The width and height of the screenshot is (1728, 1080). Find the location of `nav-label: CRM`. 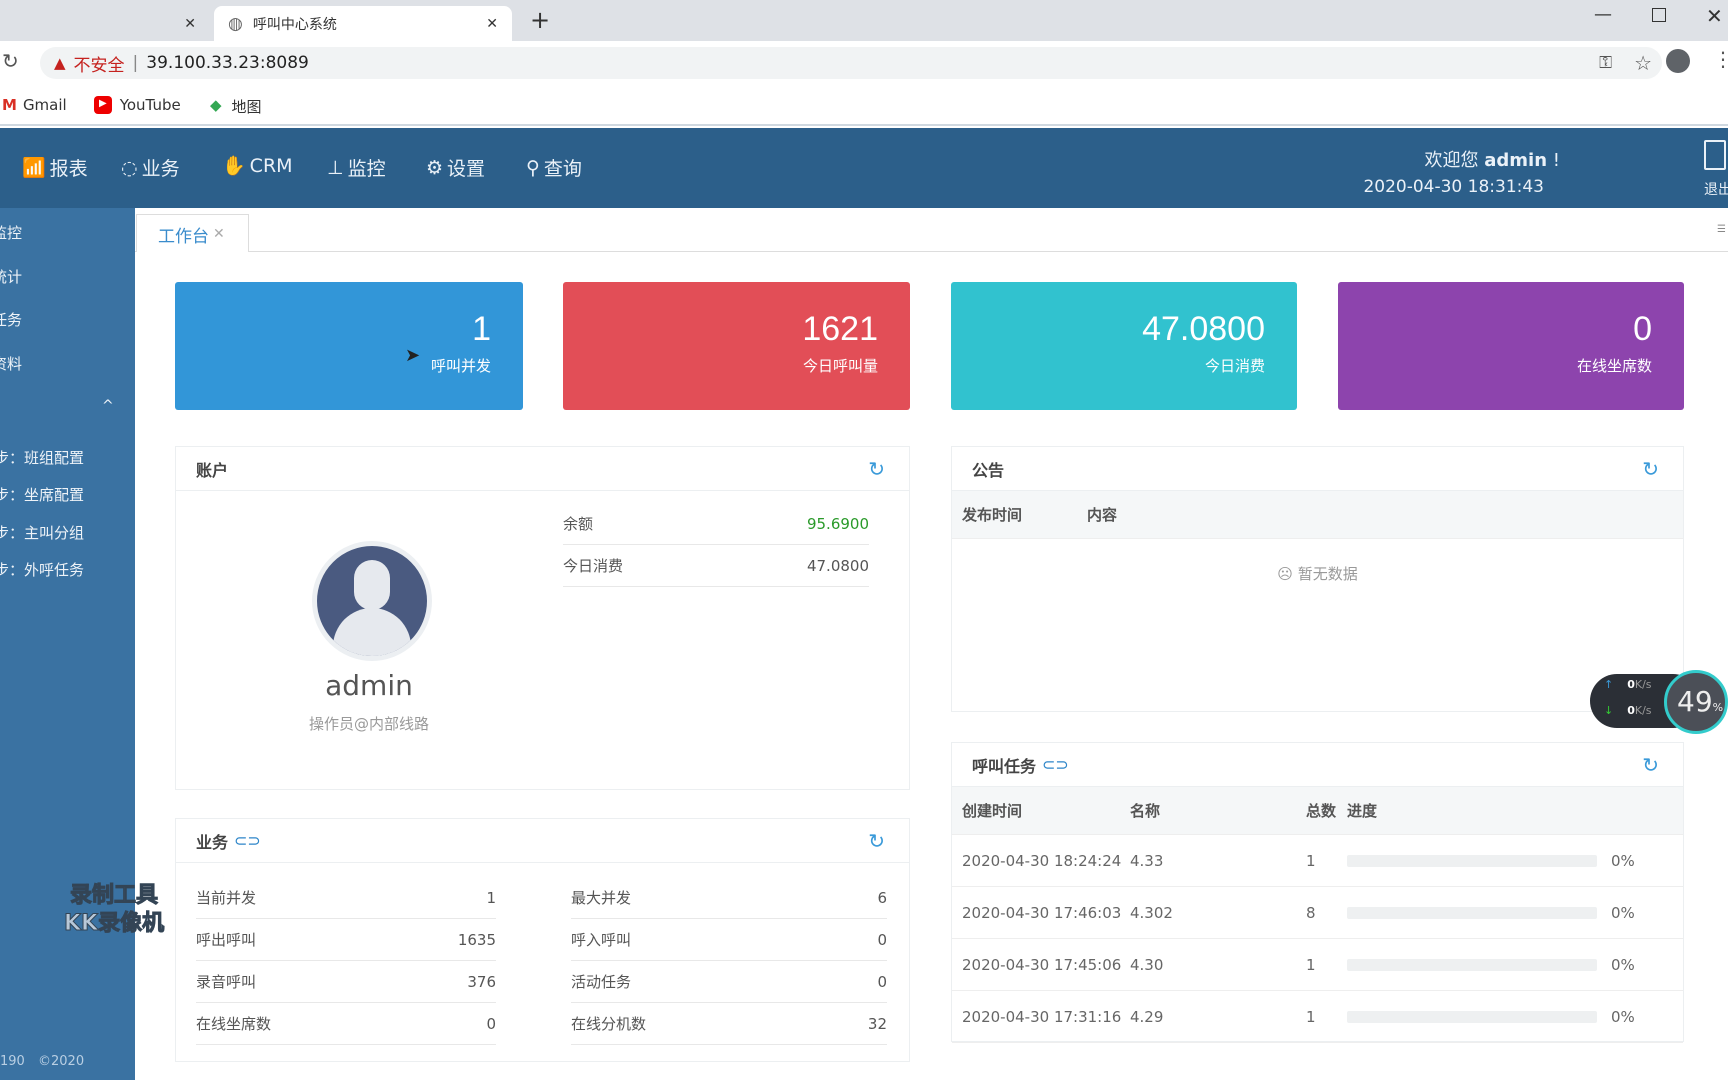

nav-label: CRM is located at coordinates (271, 165).